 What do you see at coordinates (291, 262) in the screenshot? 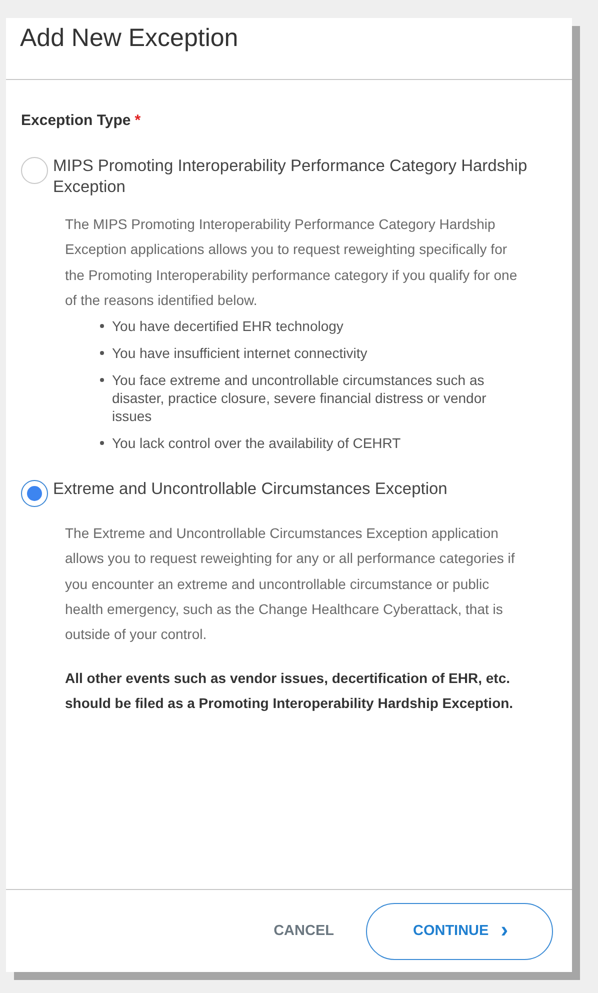
I see `option-description: The MIPS Promoting Interoperability Performance Category Hardship Exception applications allows you to request reweighting specifically for the Promoting Interoperability performance category if you qualify for one of the reasons identified below.` at bounding box center [291, 262].